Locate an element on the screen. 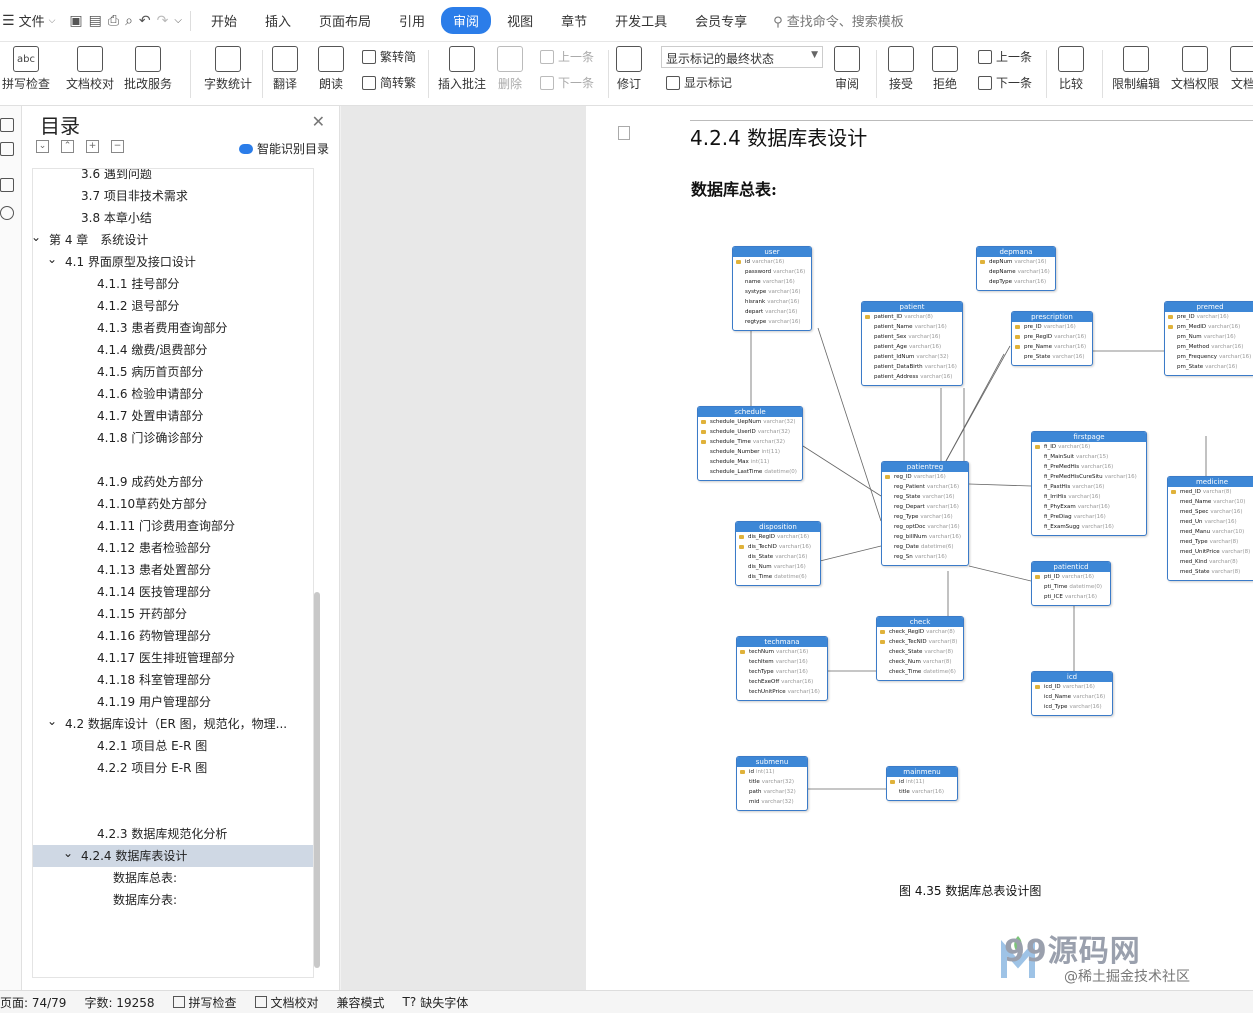 The image size is (1253, 1013). toc-item: ⌄ 第 4 章 系统设计 is located at coordinates (173, 240).